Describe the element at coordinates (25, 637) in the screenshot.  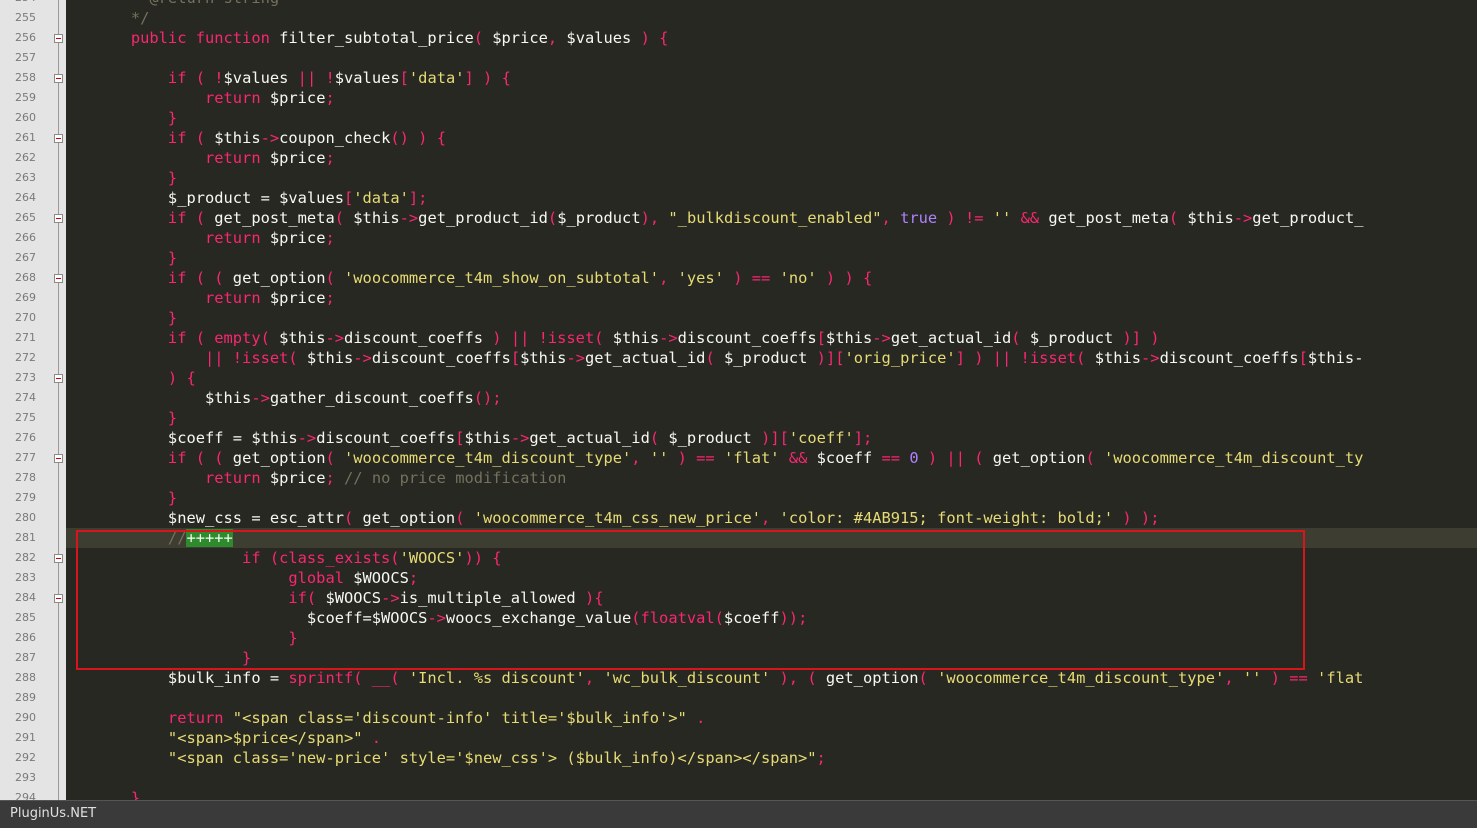
I see `line-number: 286` at that location.